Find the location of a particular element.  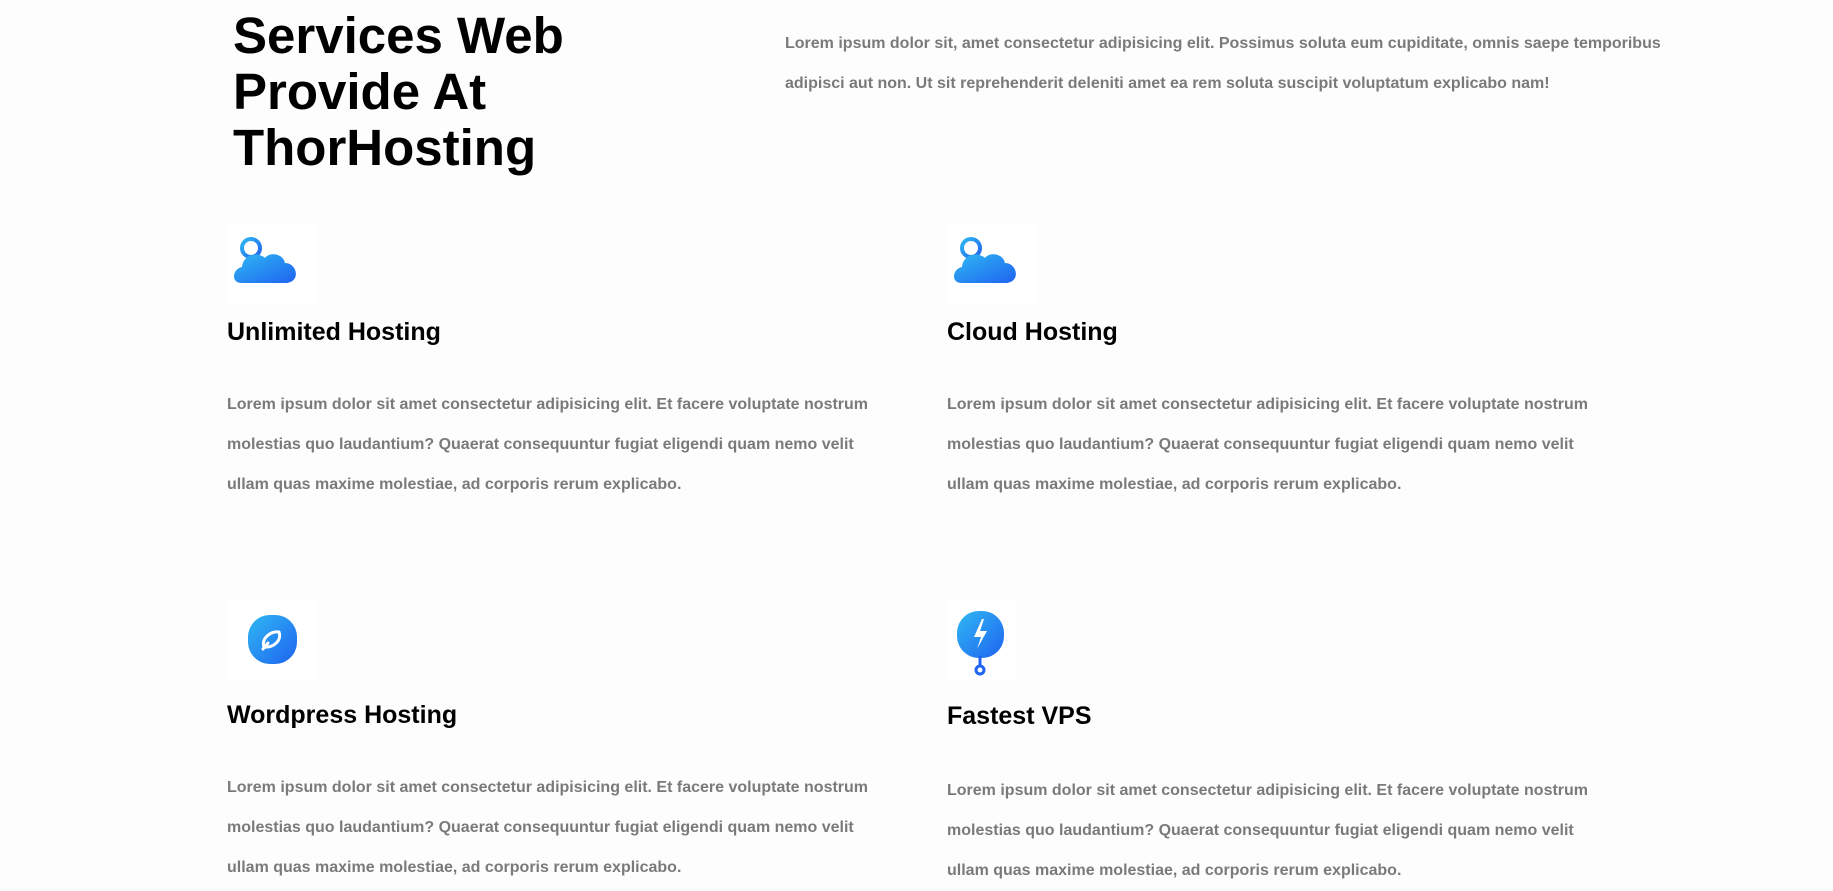

lightning-pin-icon is located at coordinates (992, 640).